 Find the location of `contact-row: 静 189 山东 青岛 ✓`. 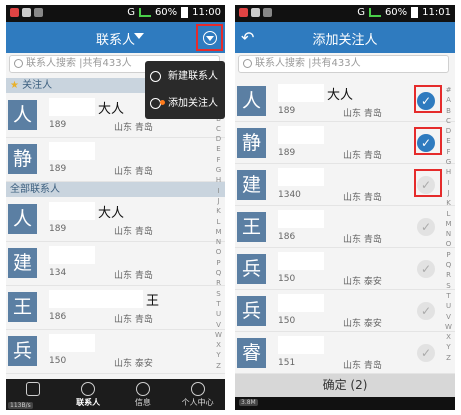

contact-row: 静 189 山东 青岛 ✓ is located at coordinates (345, 143).